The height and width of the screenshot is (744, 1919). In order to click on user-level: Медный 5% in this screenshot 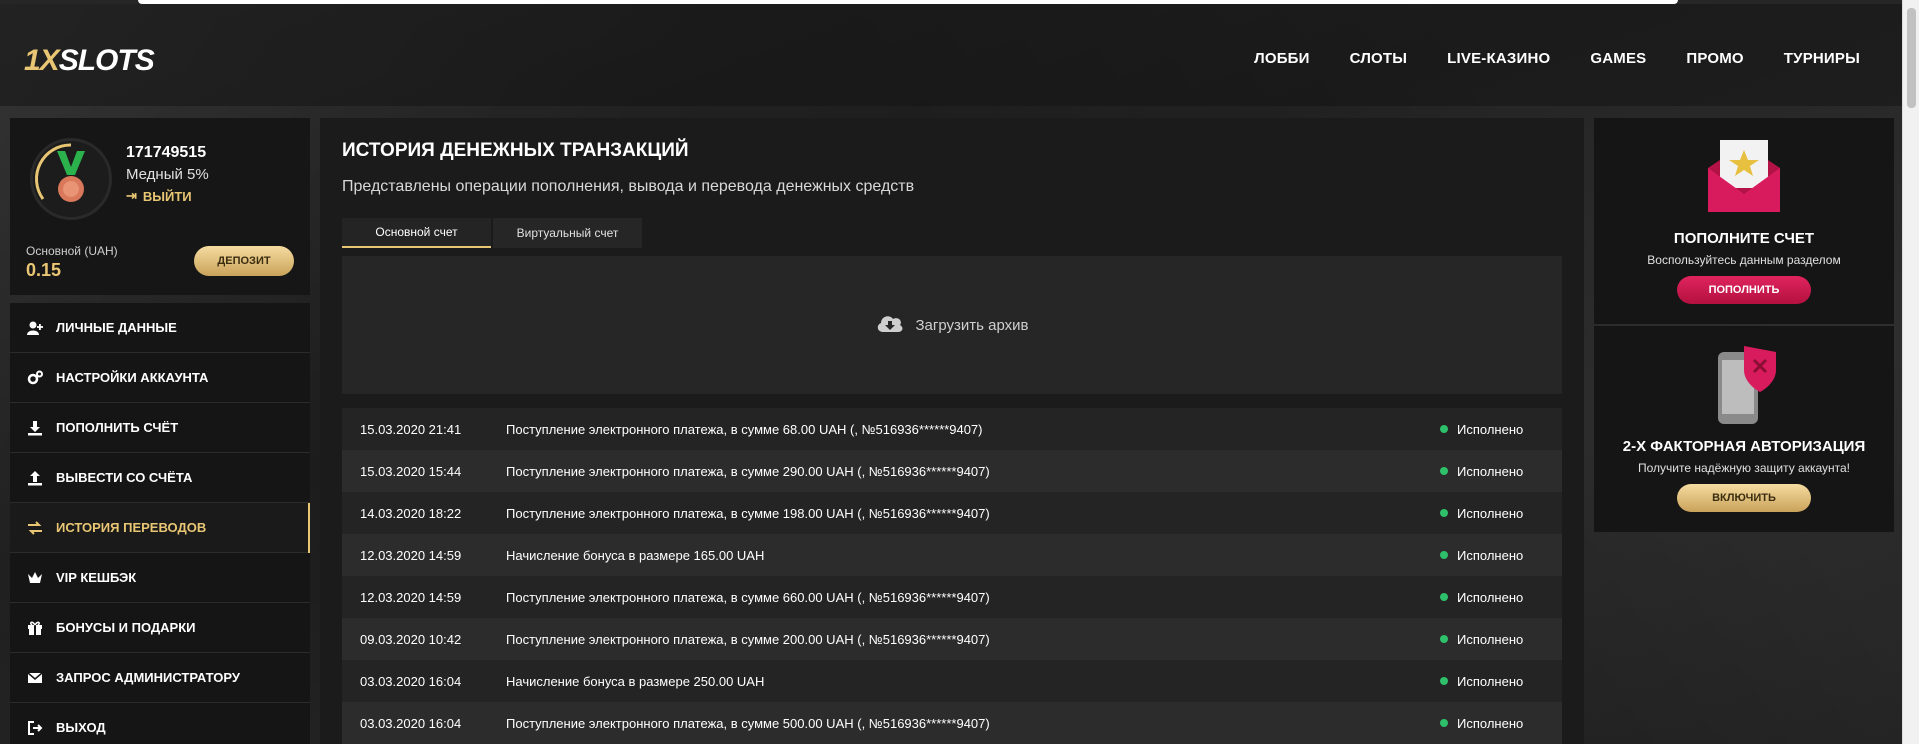, I will do `click(167, 174)`.